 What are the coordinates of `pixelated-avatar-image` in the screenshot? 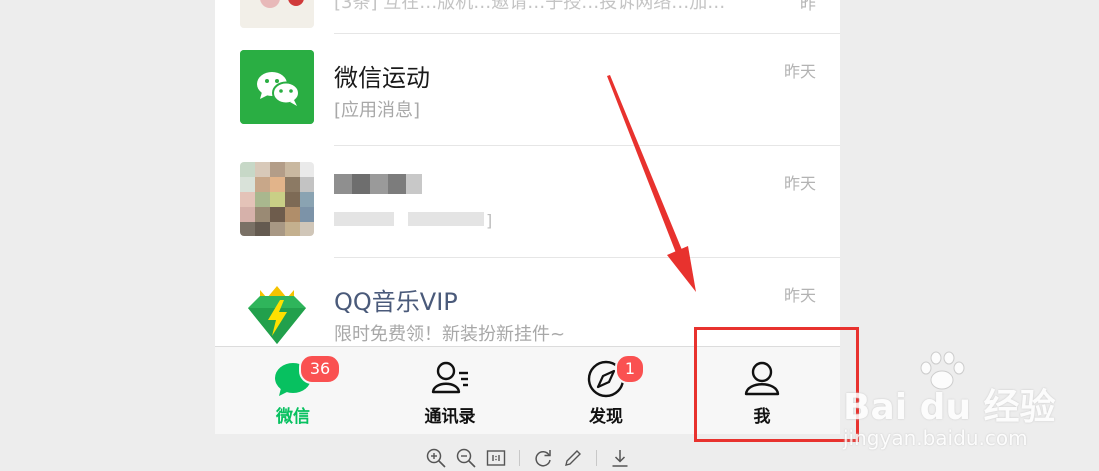 It's located at (277, 199).